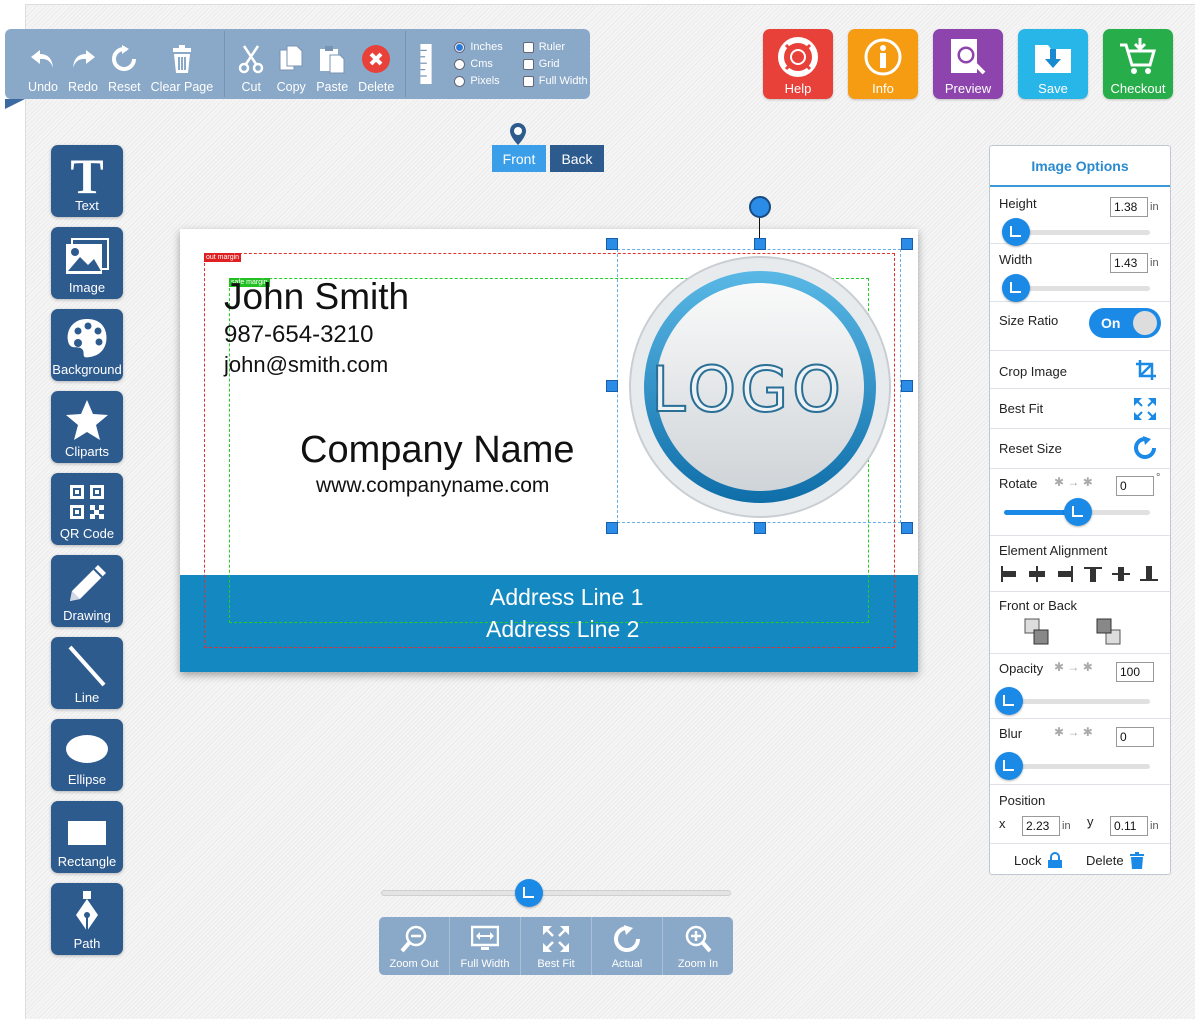 This screenshot has height=1021, width=1202. Describe the element at coordinates (760, 528) in the screenshot. I see `resize-handle-s` at that location.